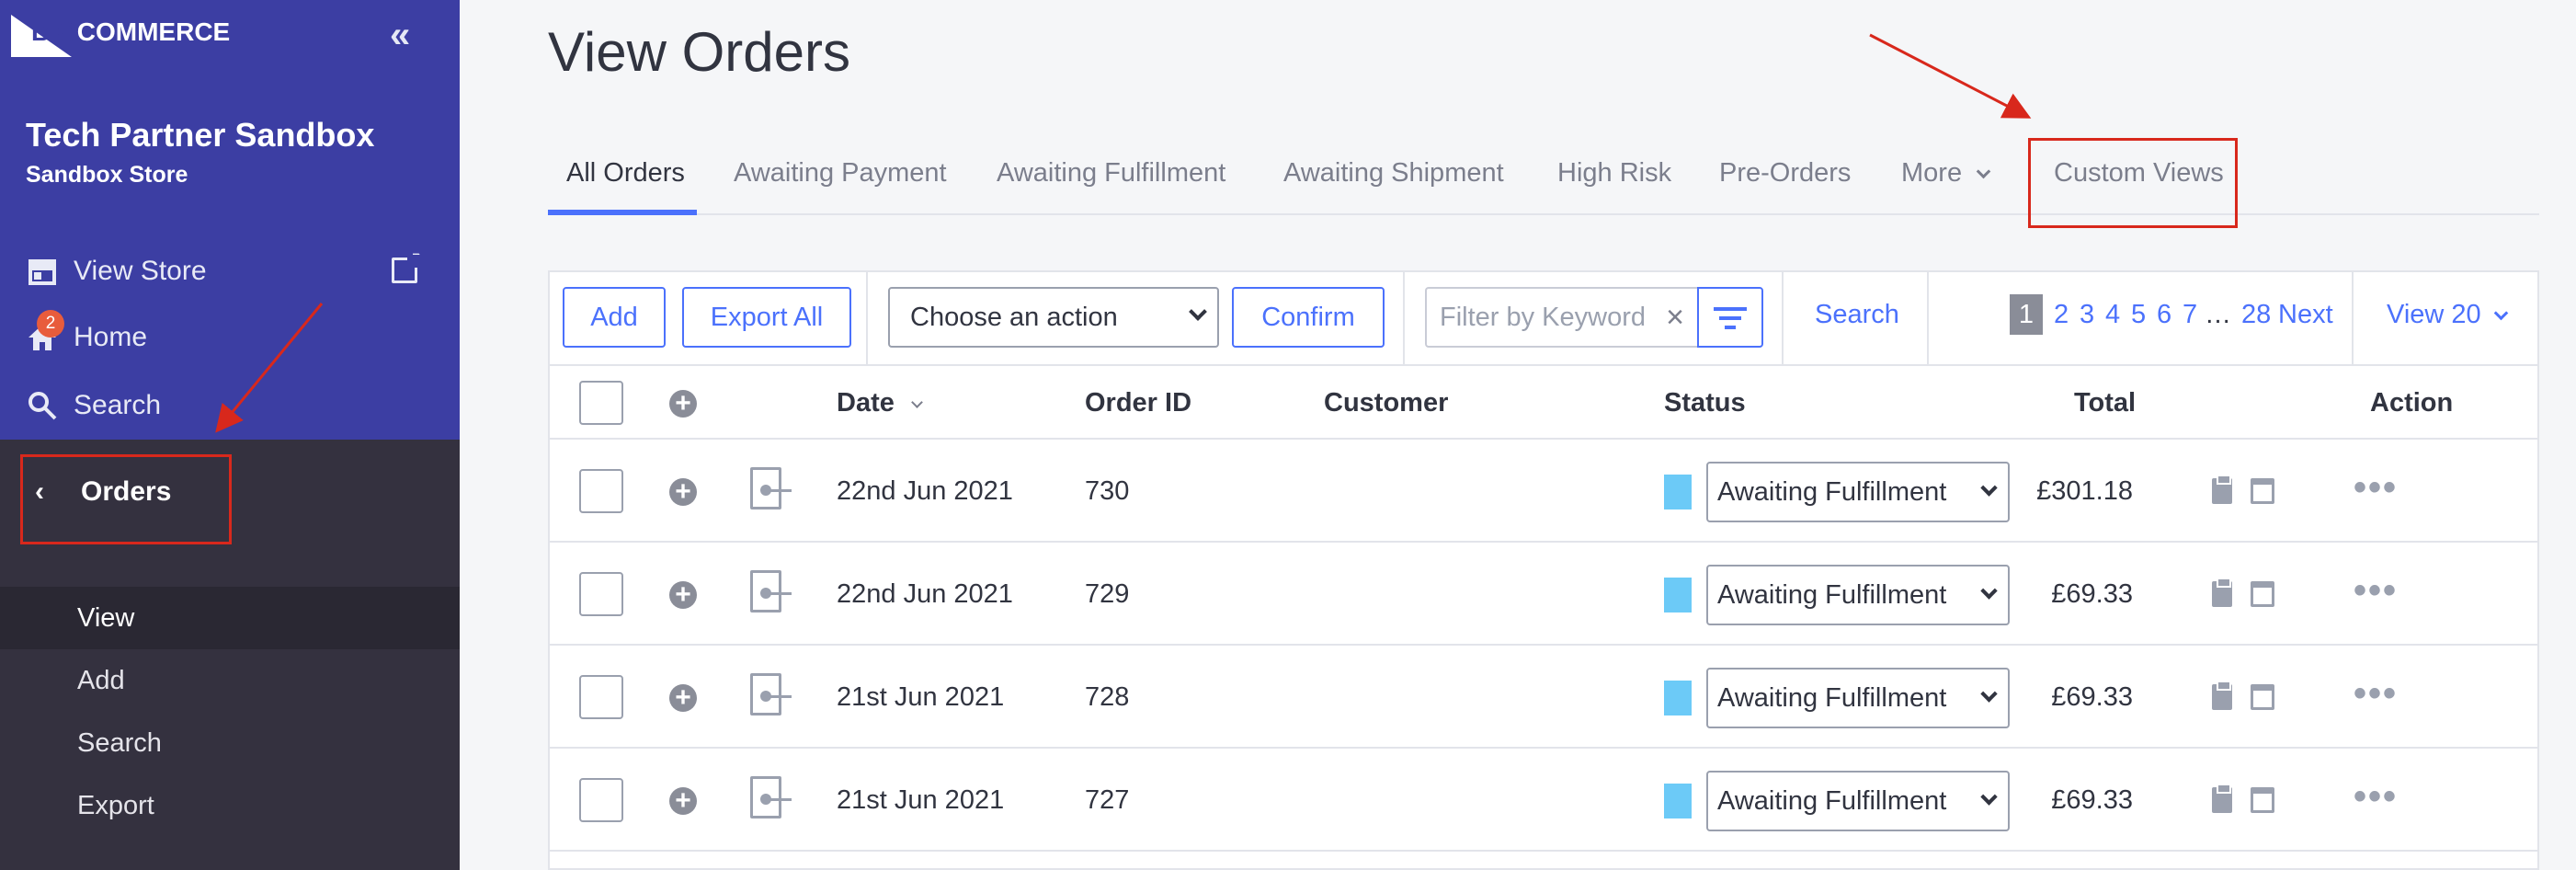  Describe the element at coordinates (2061, 315) in the screenshot. I see `page-2: 2` at that location.